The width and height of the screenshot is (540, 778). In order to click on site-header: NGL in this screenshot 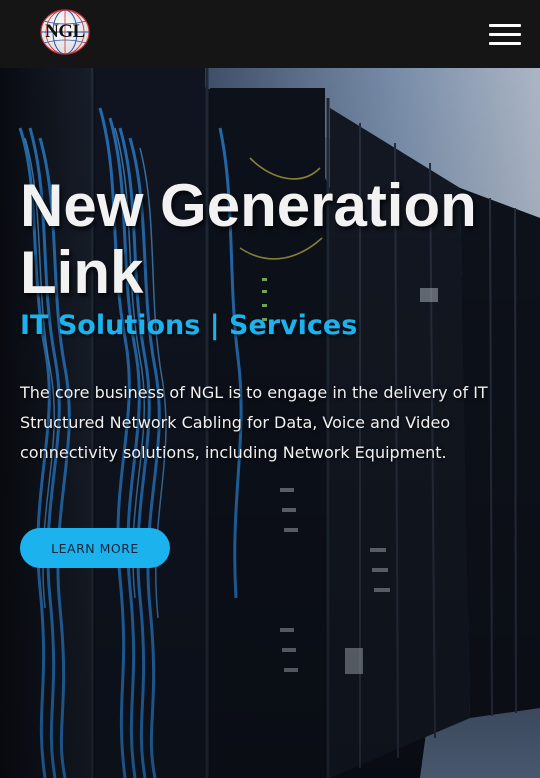, I will do `click(270, 34)`.